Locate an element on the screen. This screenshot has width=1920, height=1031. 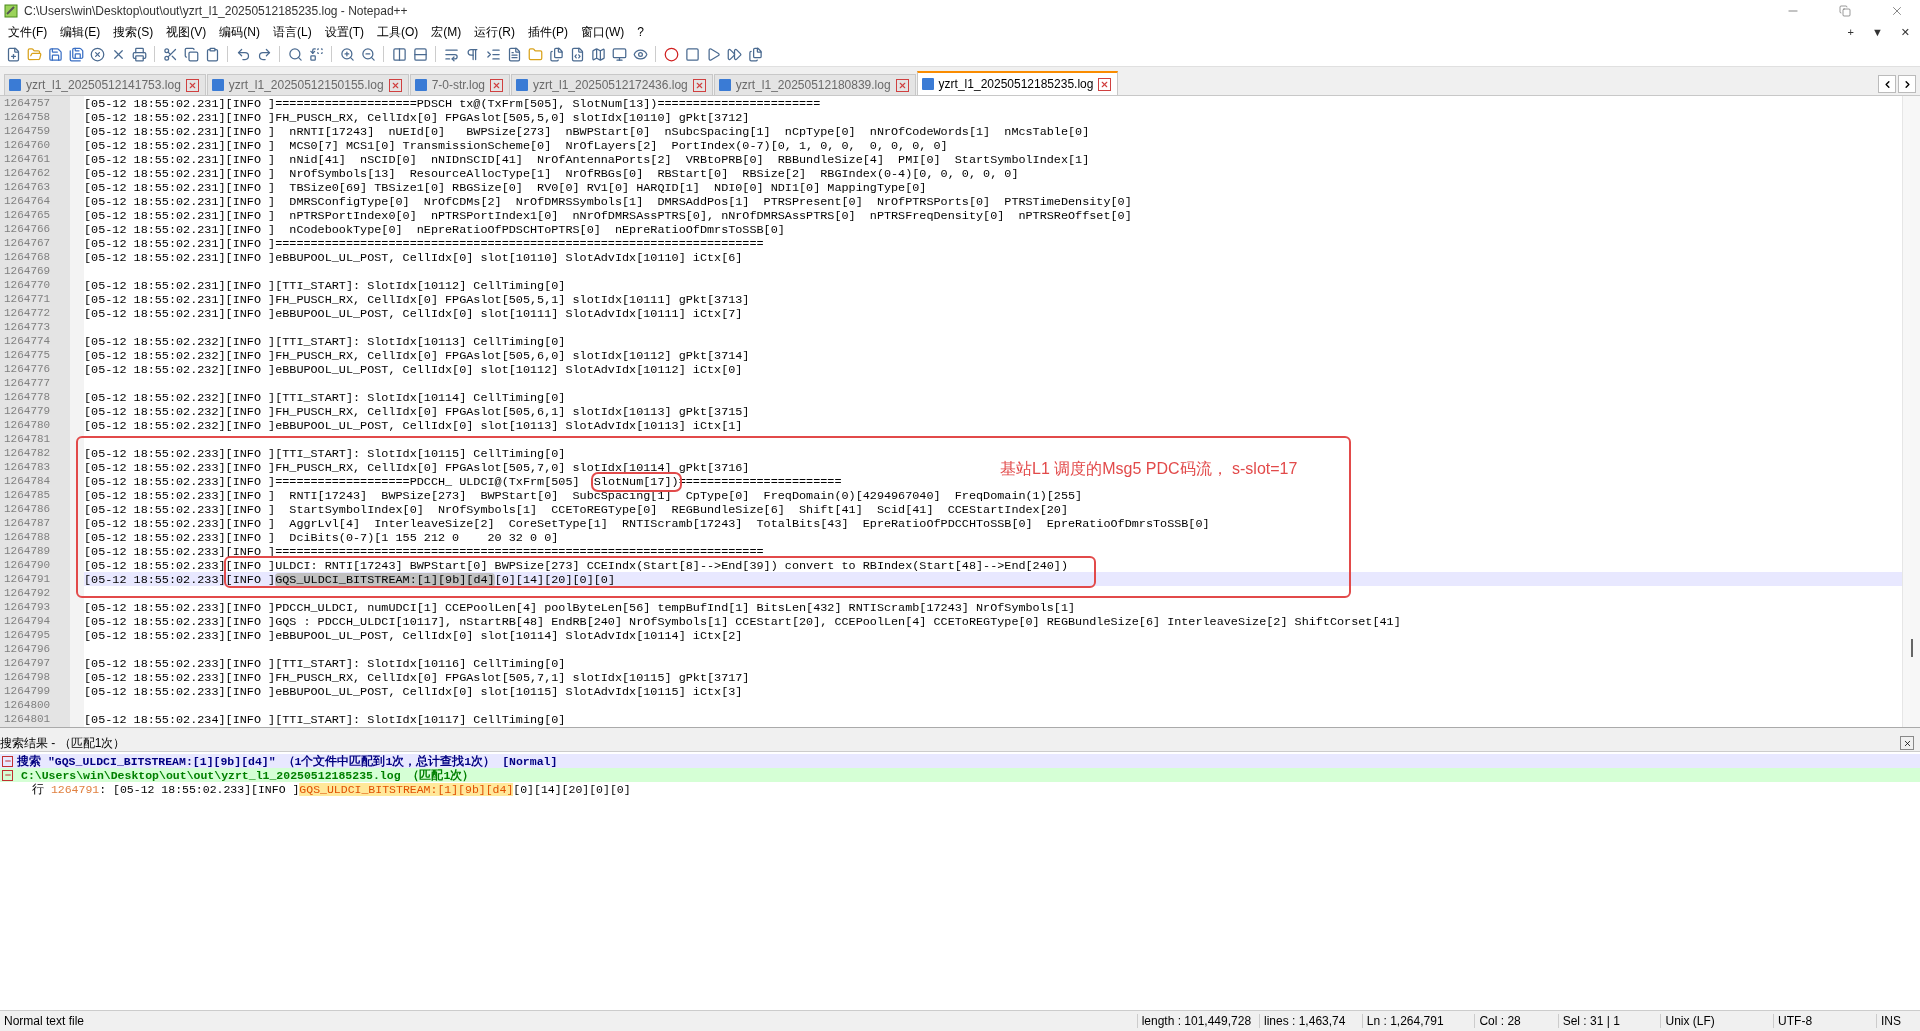
line-number: 1264762 is located at coordinates (27, 173).